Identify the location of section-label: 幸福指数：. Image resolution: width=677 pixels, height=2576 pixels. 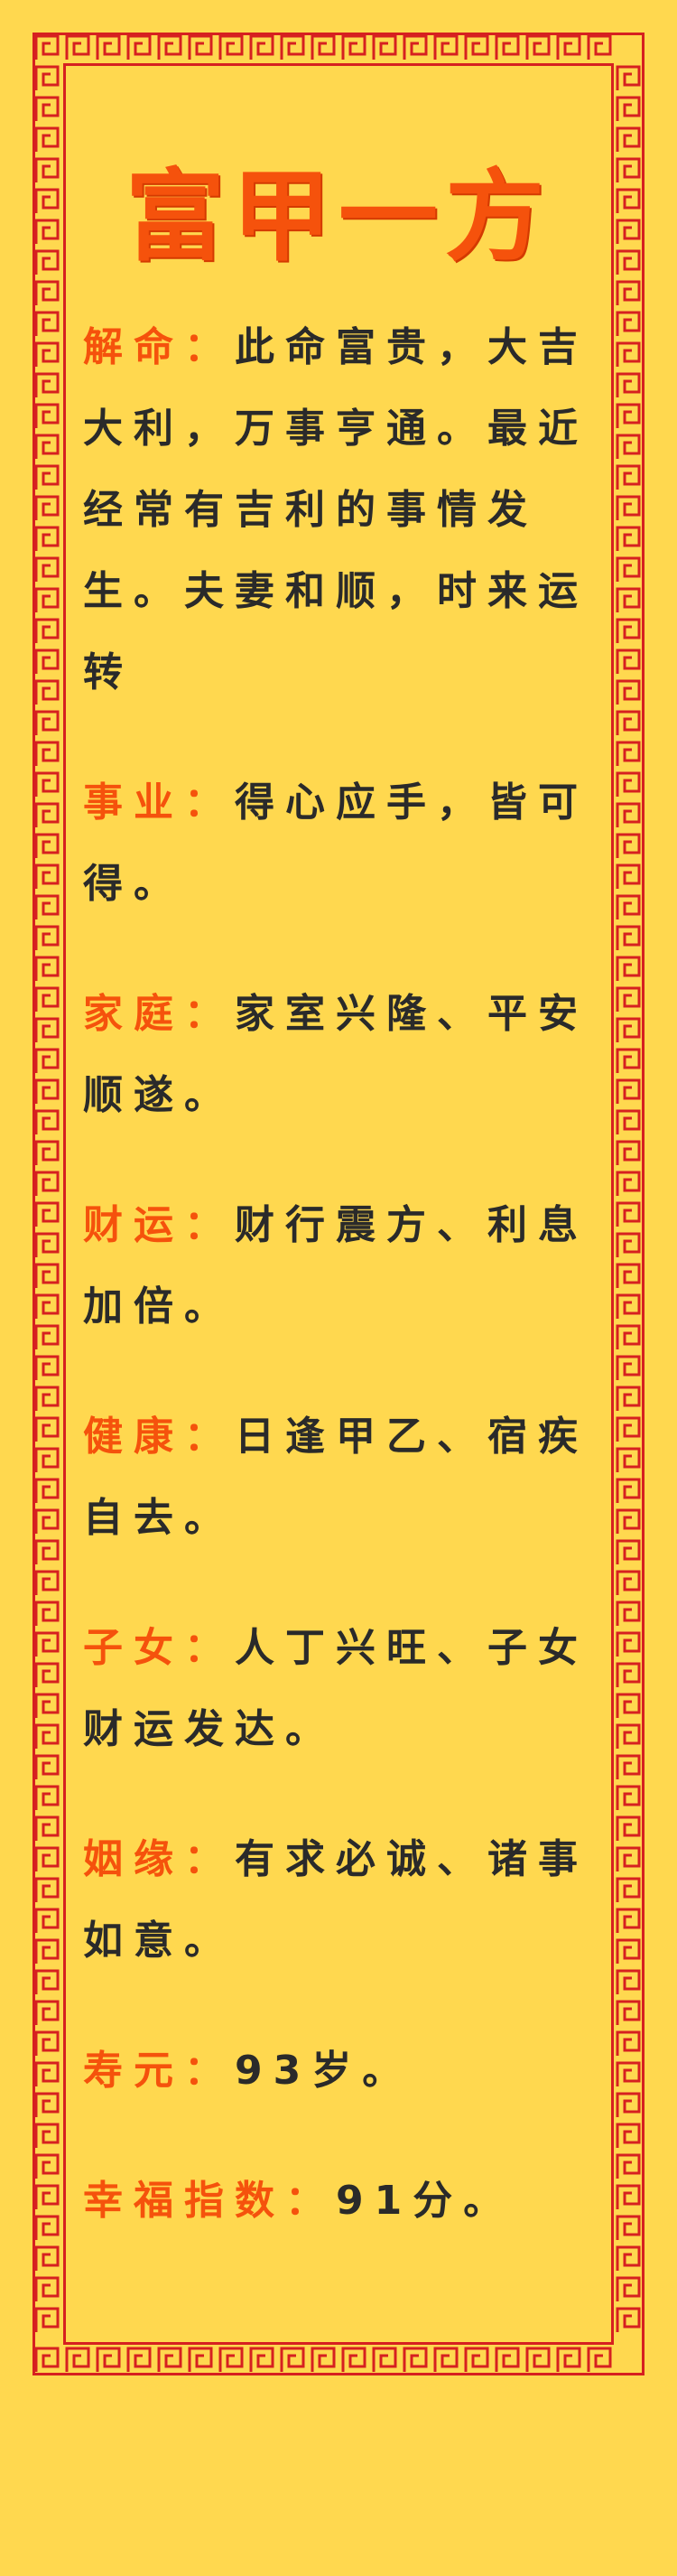
(209, 2201).